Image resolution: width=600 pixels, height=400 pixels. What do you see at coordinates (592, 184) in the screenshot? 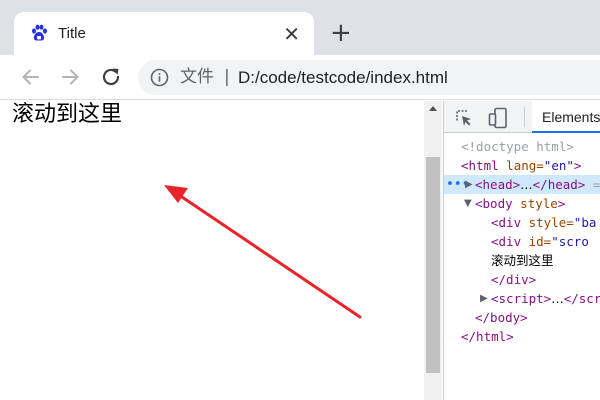
I see `head-tail: =` at bounding box center [592, 184].